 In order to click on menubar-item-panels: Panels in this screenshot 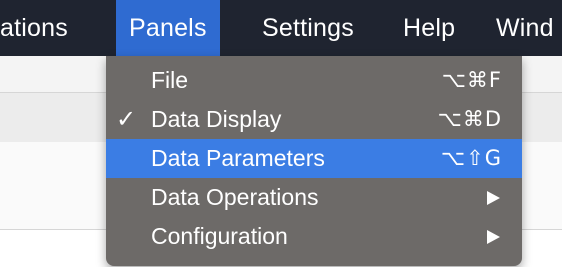, I will do `click(168, 28)`.